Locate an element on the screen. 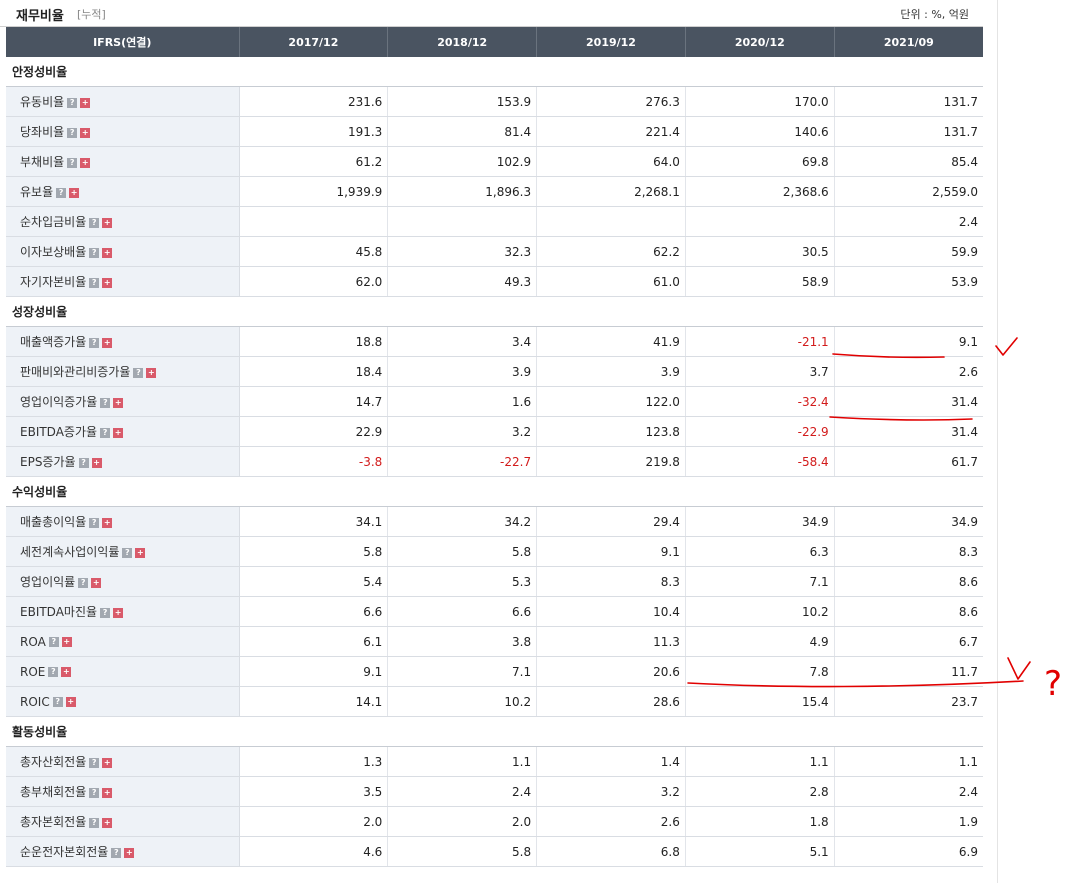 Image resolution: width=1065 pixels, height=883 pixels. row-label: 매출액증가율 is located at coordinates (53, 342).